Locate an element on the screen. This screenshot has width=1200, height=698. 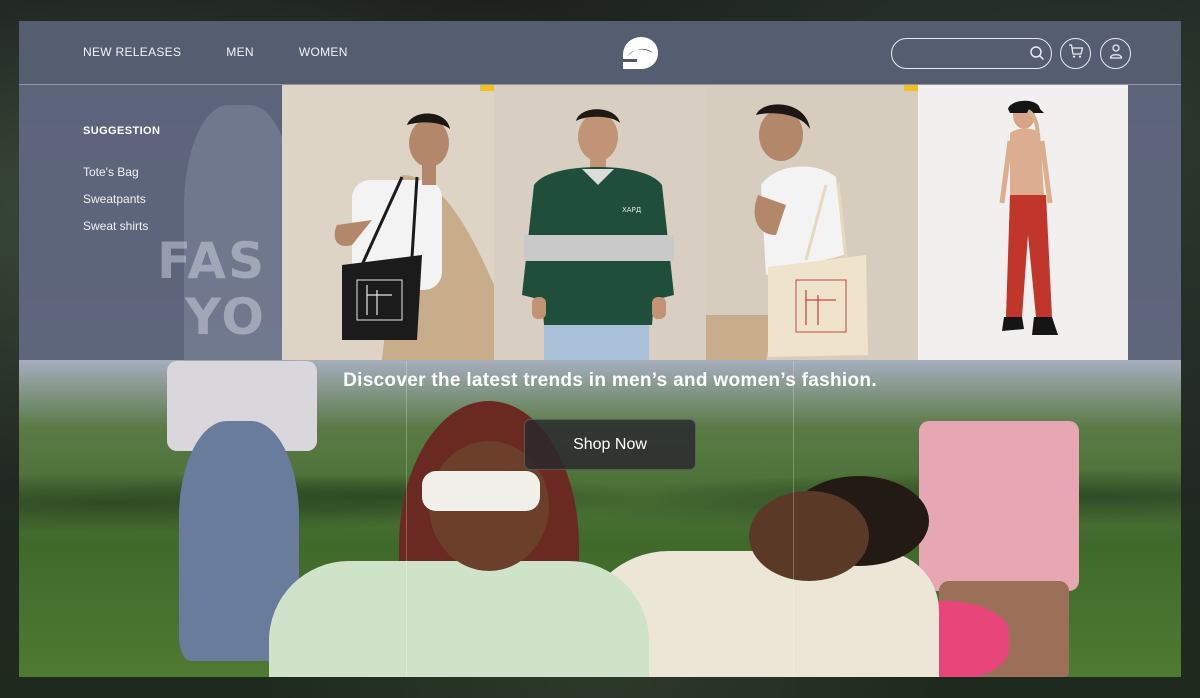
search-icon is located at coordinates (1037, 53).